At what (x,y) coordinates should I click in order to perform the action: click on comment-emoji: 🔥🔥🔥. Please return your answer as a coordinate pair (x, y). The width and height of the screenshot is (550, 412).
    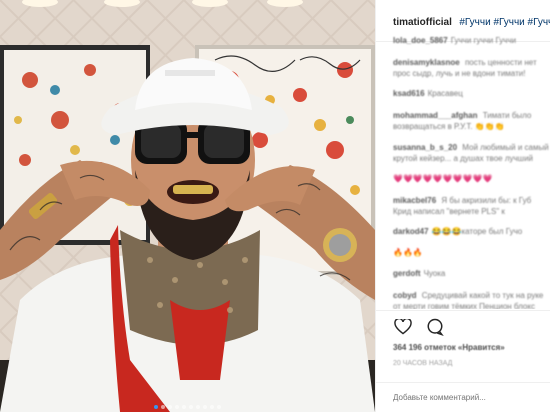
    Looking at the image, I should click on (408, 252).